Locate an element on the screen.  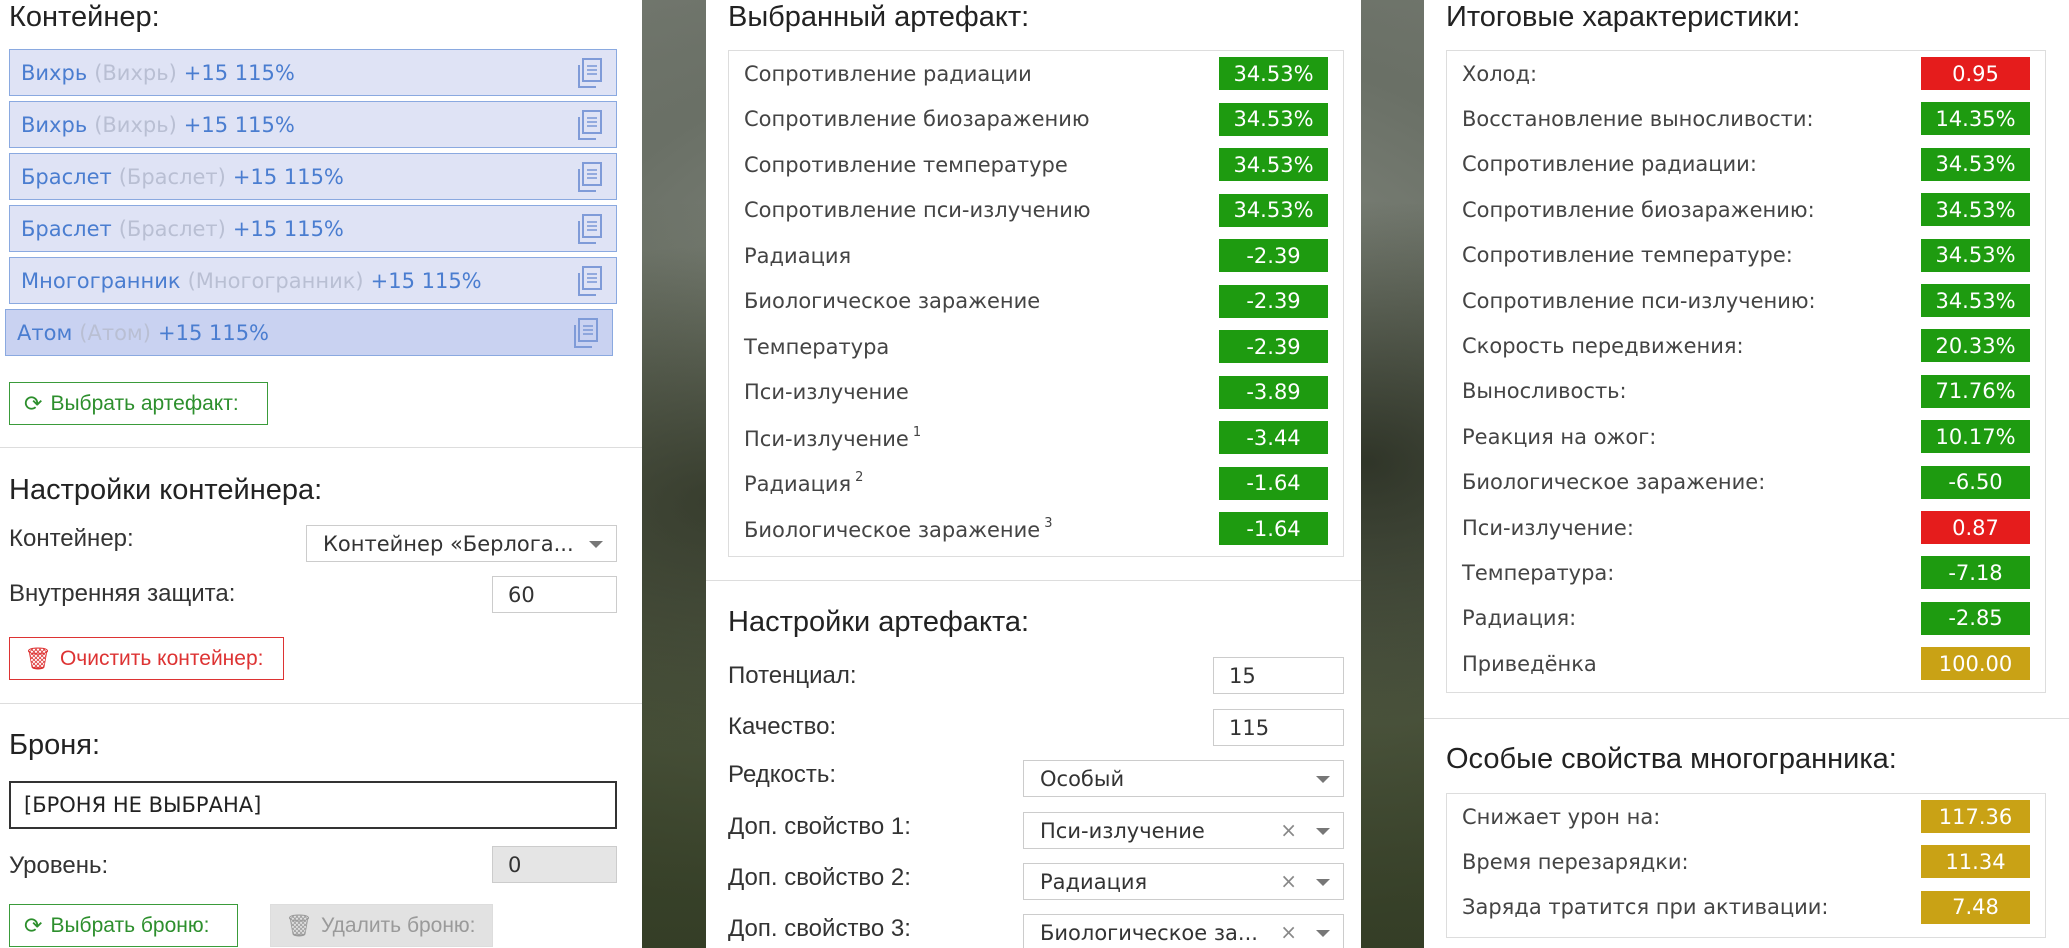
extra3-select: Биологическое за... × is located at coordinates (1183, 931).